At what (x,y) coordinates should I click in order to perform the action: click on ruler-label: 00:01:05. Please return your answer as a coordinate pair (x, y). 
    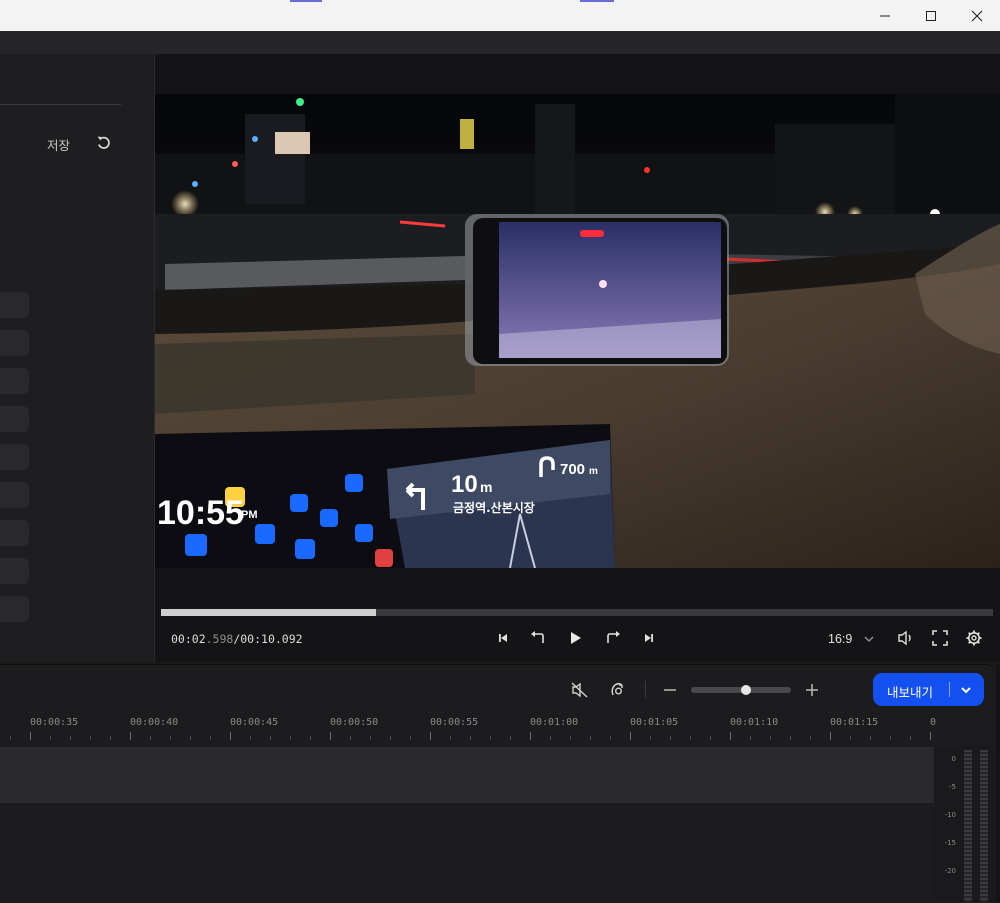
    Looking at the image, I should click on (654, 722).